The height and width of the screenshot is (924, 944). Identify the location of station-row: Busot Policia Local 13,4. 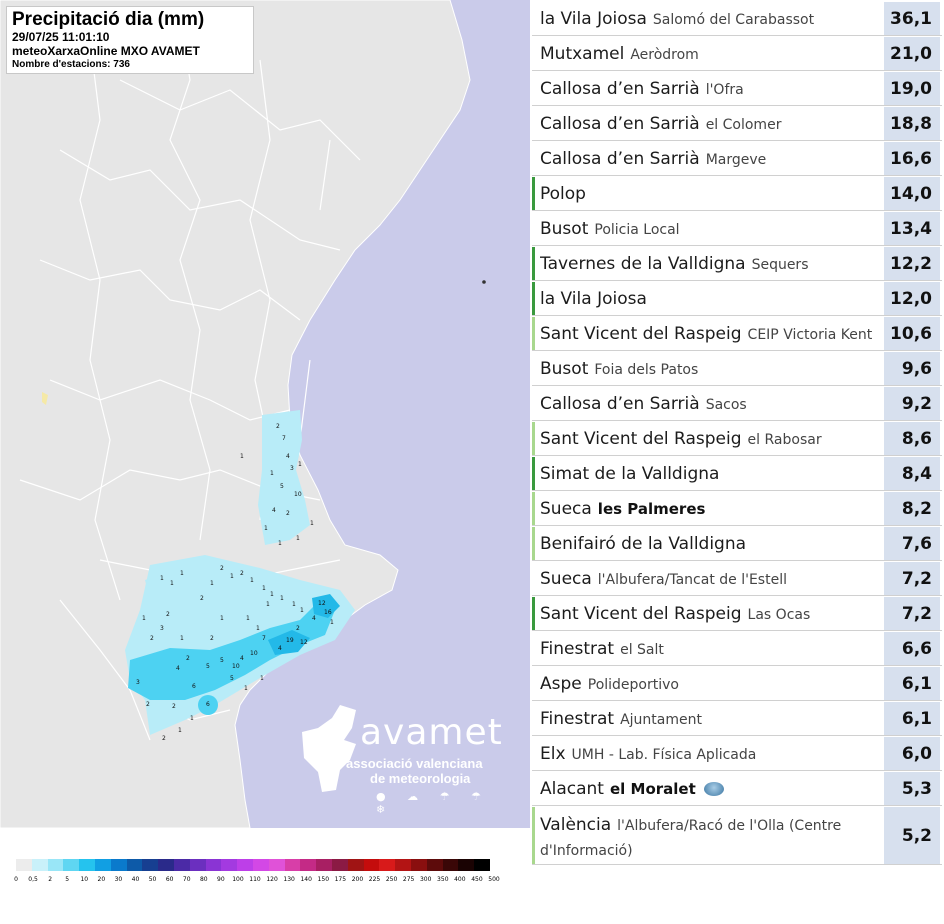
(737, 229).